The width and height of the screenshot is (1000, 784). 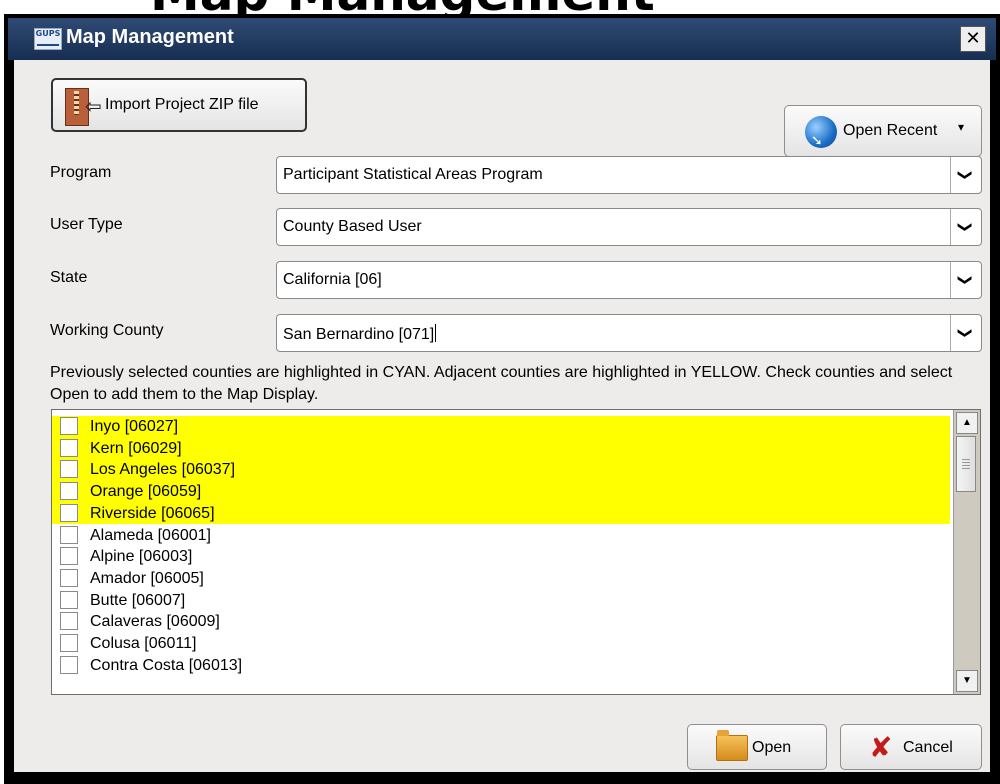 What do you see at coordinates (150, 37) in the screenshot?
I see `window-title: Map Management` at bounding box center [150, 37].